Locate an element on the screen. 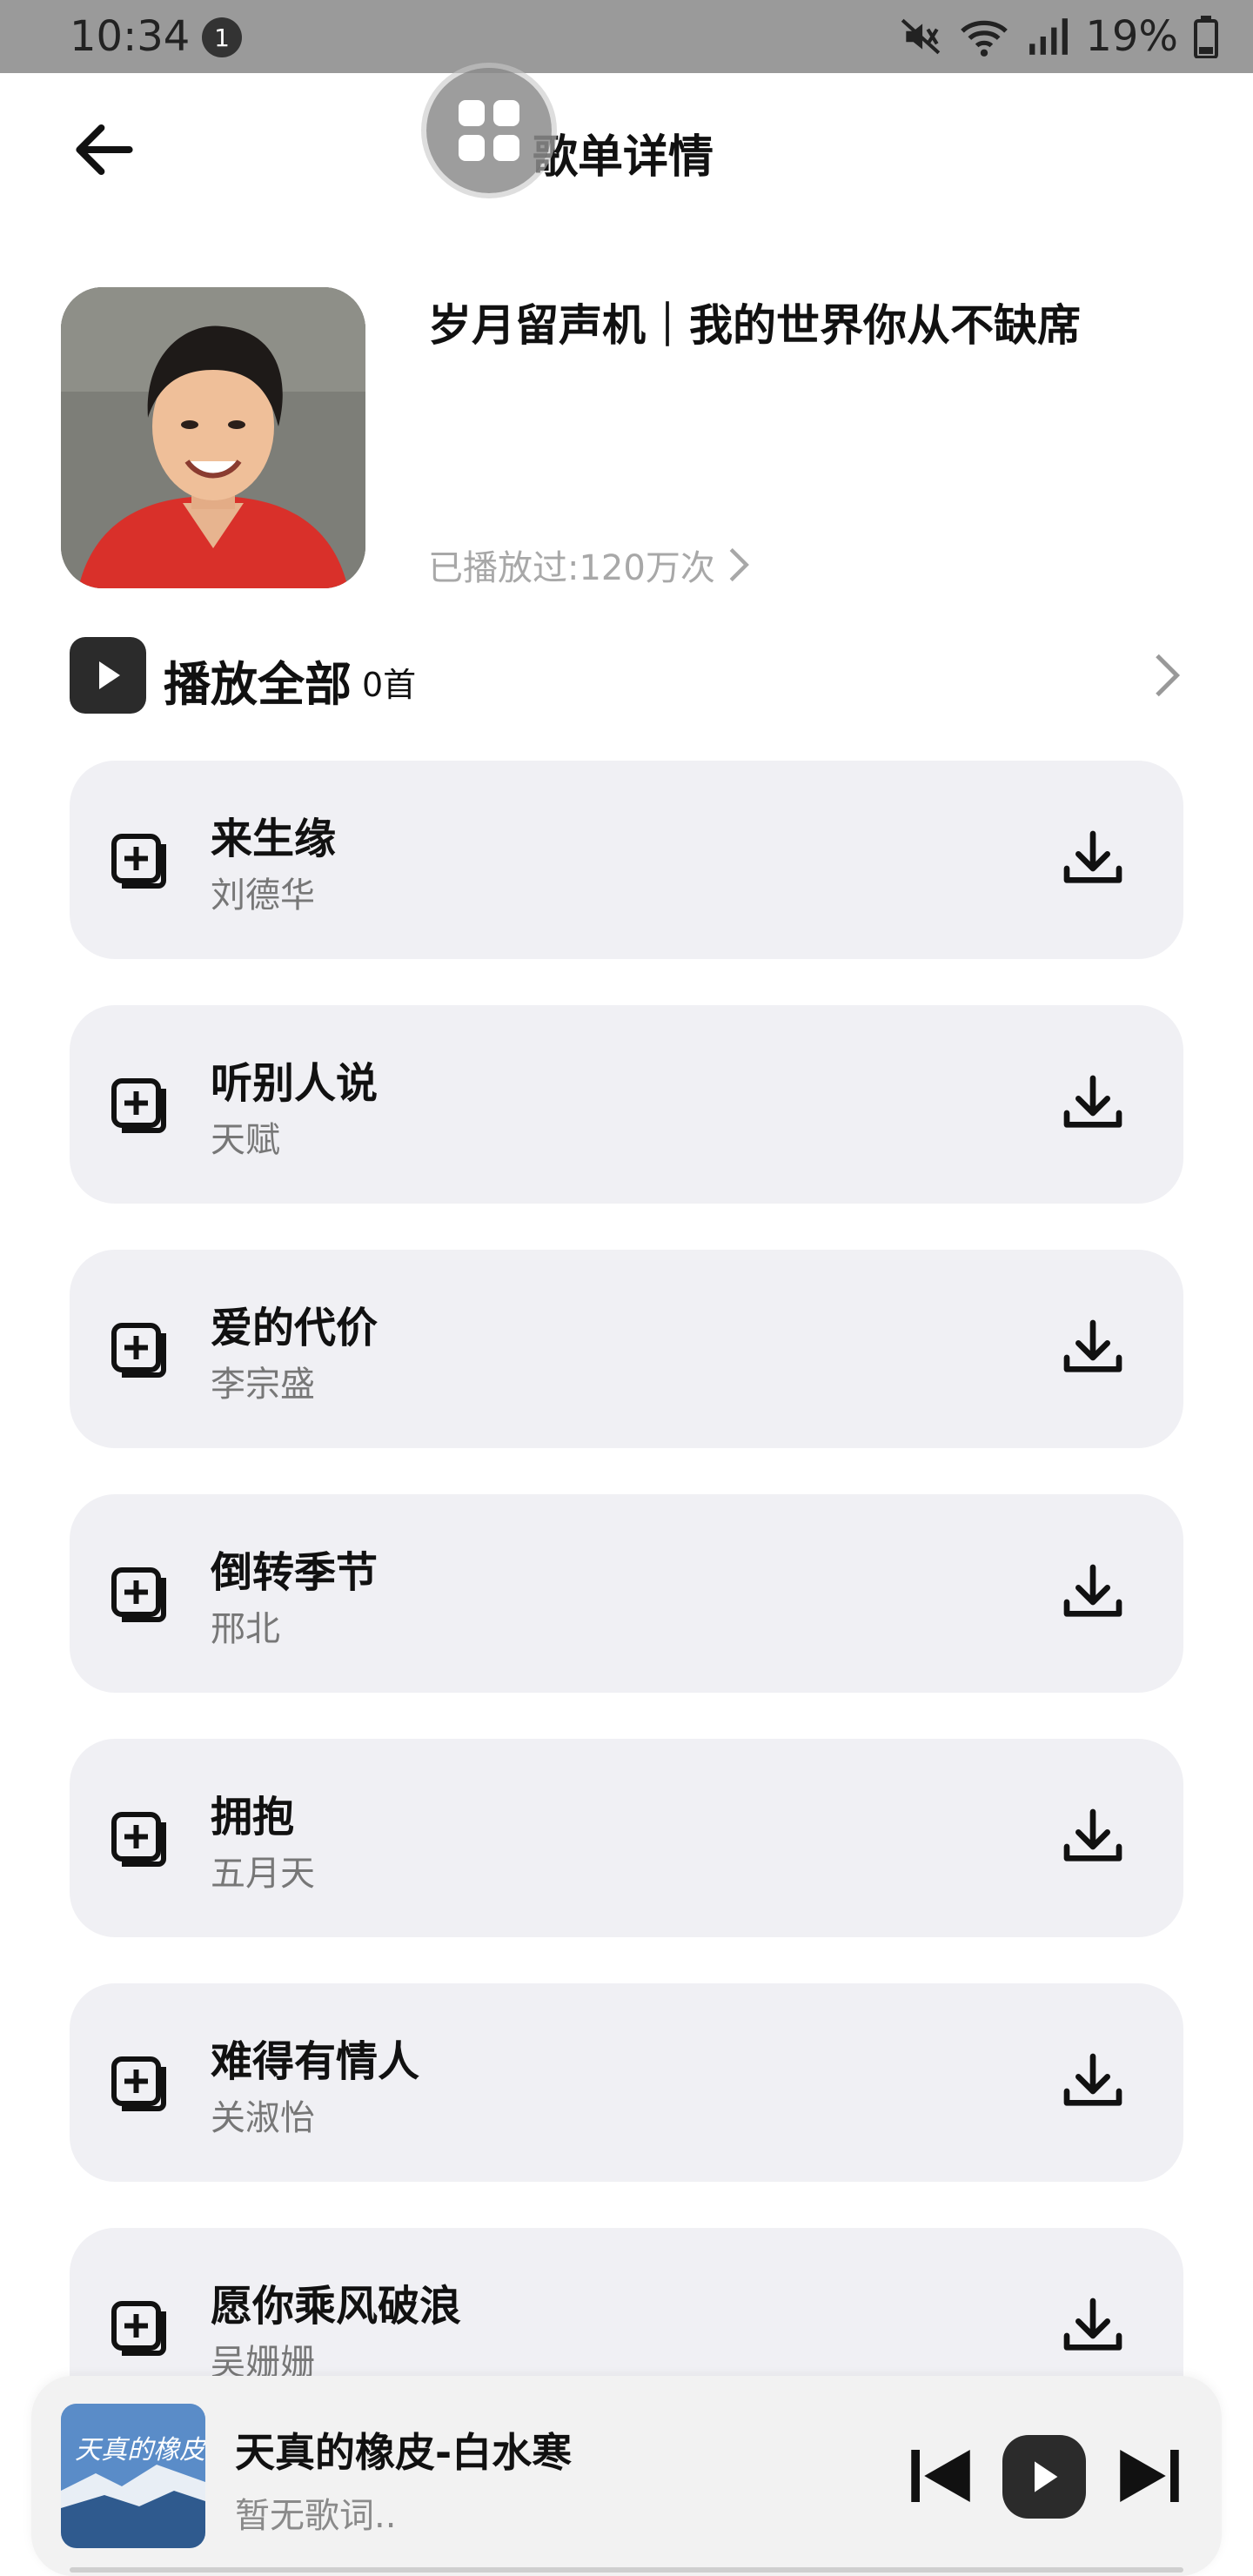  song-title: 难得有情人 is located at coordinates (315, 2061).